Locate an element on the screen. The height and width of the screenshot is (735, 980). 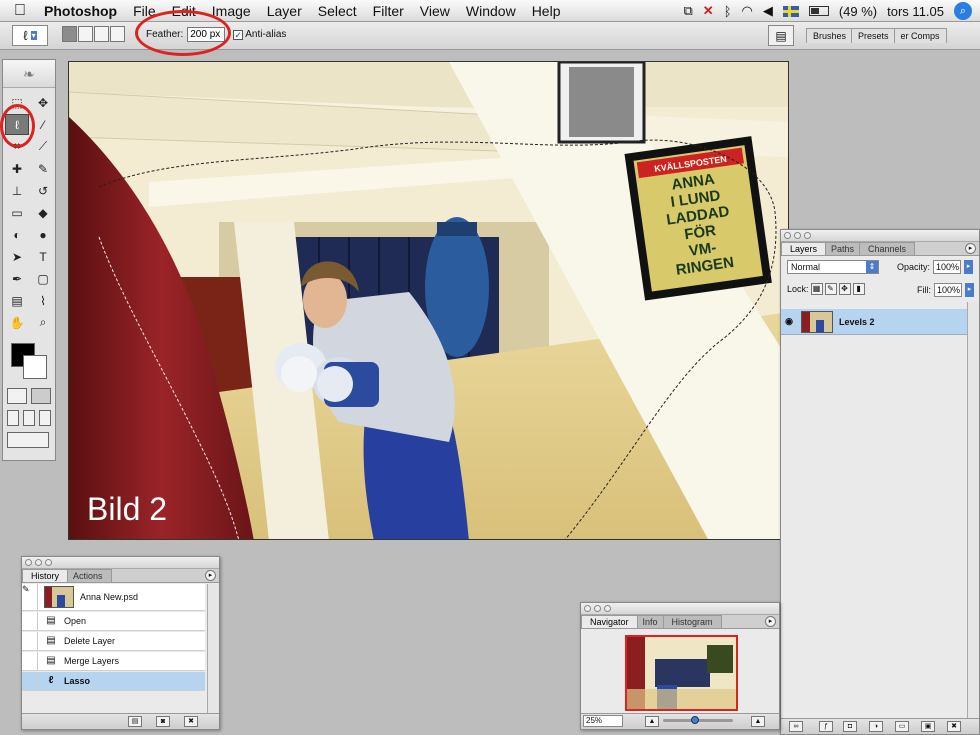
app-menu: Photoshop is located at coordinates (82, 11).